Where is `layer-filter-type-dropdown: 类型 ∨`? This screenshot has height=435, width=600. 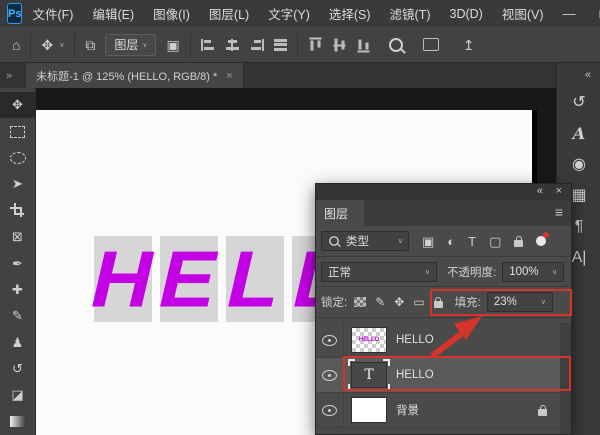
layer-filter-type-dropdown: 类型 ∨ is located at coordinates (365, 241).